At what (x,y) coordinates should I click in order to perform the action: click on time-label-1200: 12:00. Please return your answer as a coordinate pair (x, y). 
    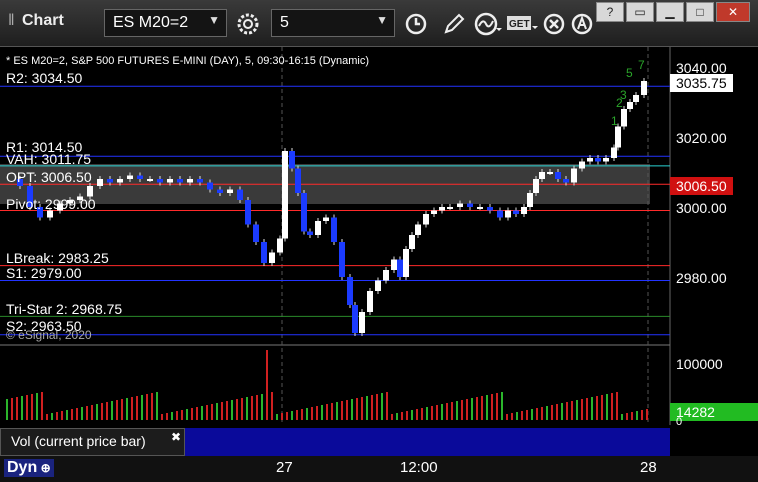
    Looking at the image, I should click on (419, 467).